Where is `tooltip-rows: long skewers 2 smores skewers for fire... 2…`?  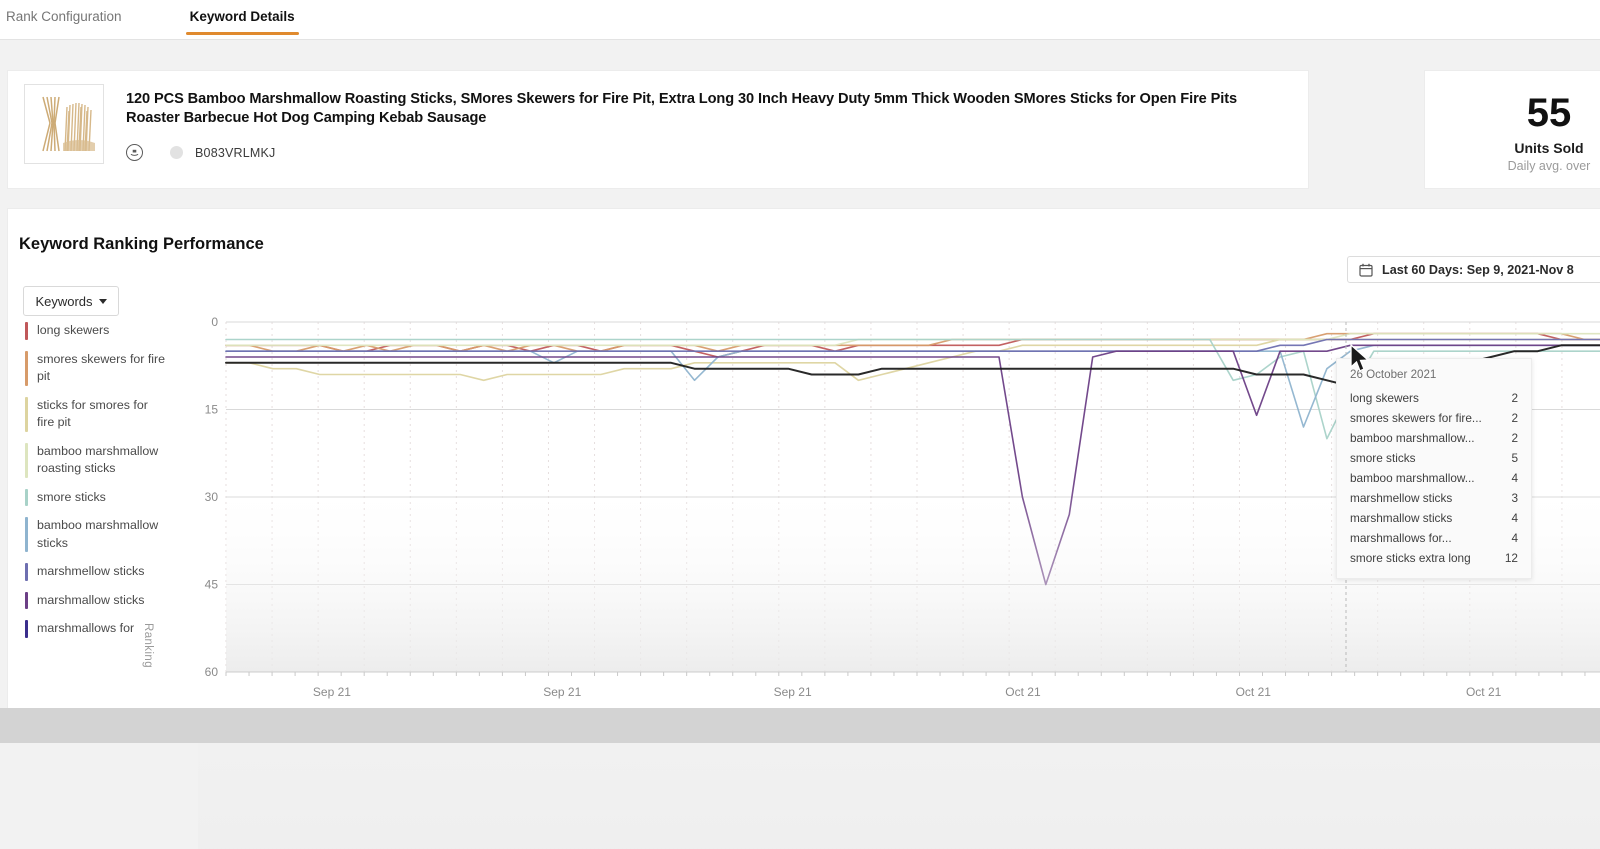 tooltip-rows: long skewers 2 smores skewers for fire... 2… is located at coordinates (1434, 478).